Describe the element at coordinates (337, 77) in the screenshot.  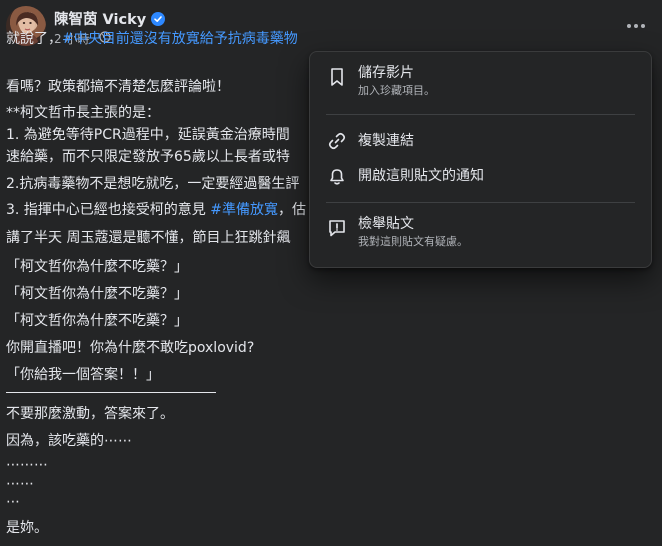
I see `bookmark-icon` at that location.